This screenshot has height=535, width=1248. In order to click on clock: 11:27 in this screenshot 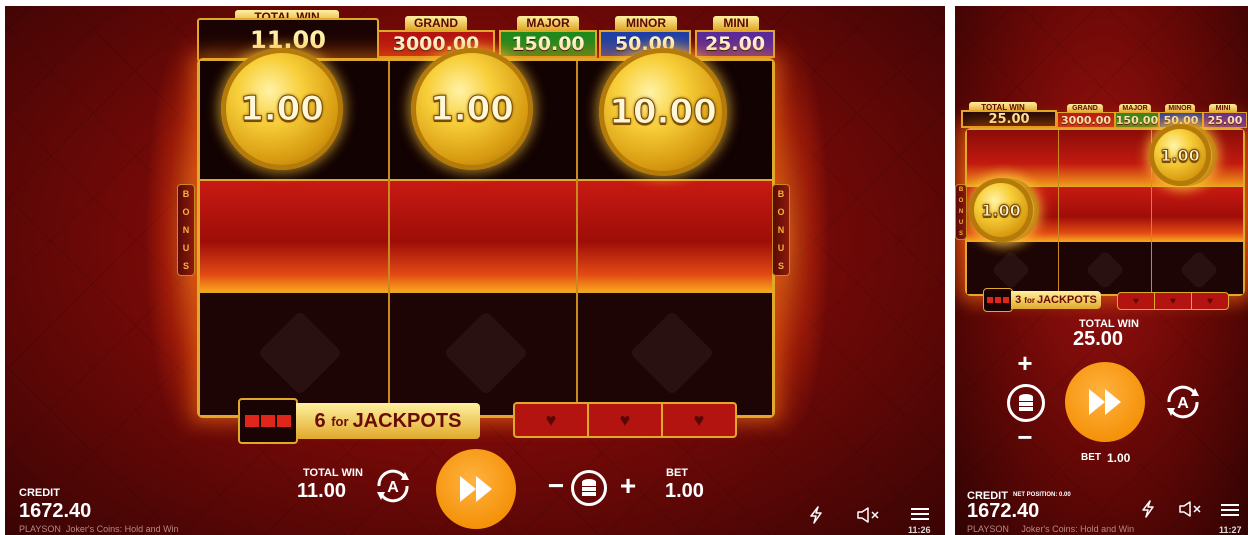, I will do `click(1230, 530)`.